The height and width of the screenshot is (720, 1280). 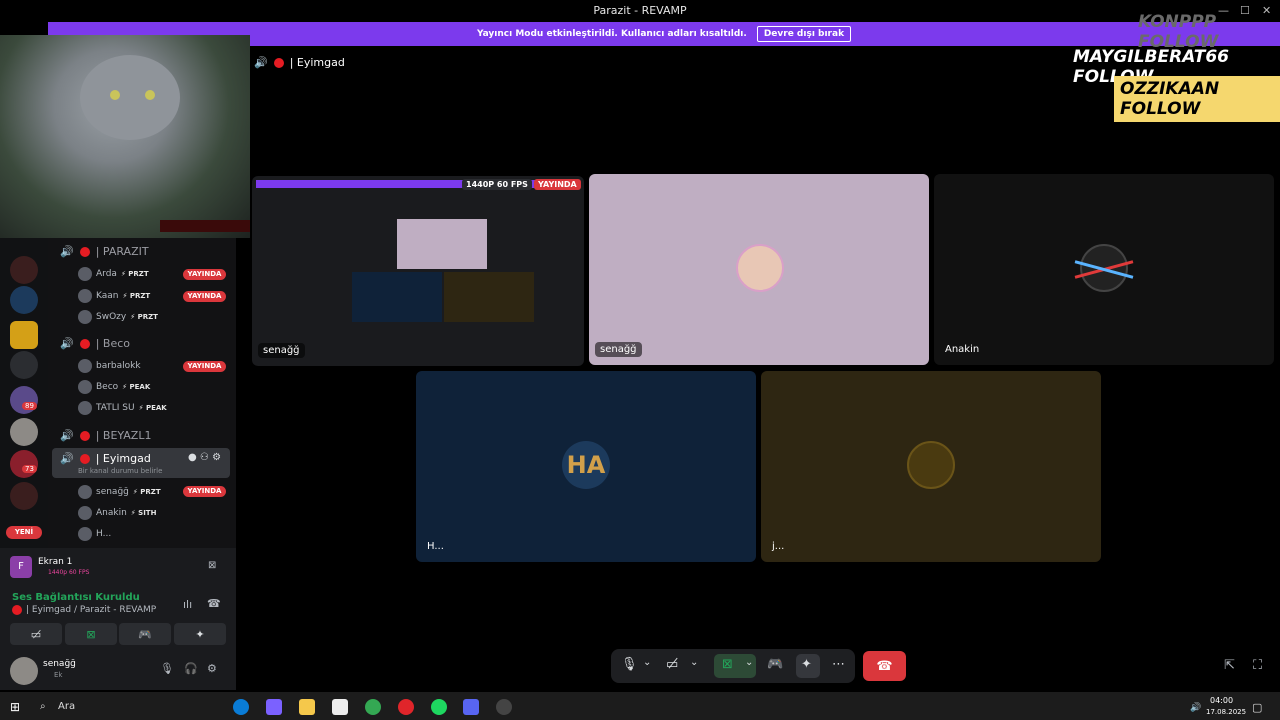 I want to click on camera-toggle-button: ▭̸, so click(x=36, y=634).